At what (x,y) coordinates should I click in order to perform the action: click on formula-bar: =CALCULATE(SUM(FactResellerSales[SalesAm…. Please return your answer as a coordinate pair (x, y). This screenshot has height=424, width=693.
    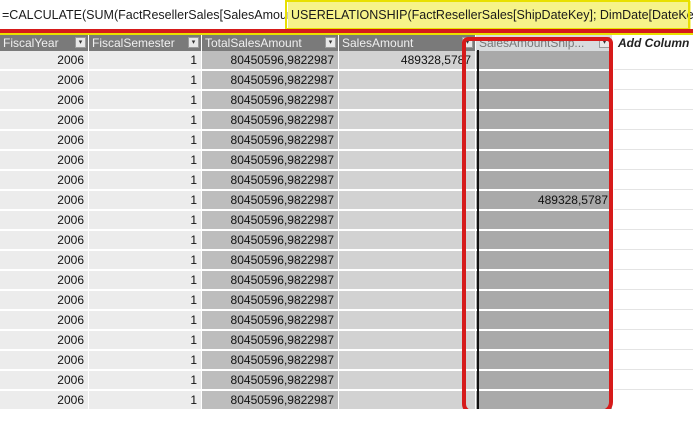
    Looking at the image, I should click on (346, 16).